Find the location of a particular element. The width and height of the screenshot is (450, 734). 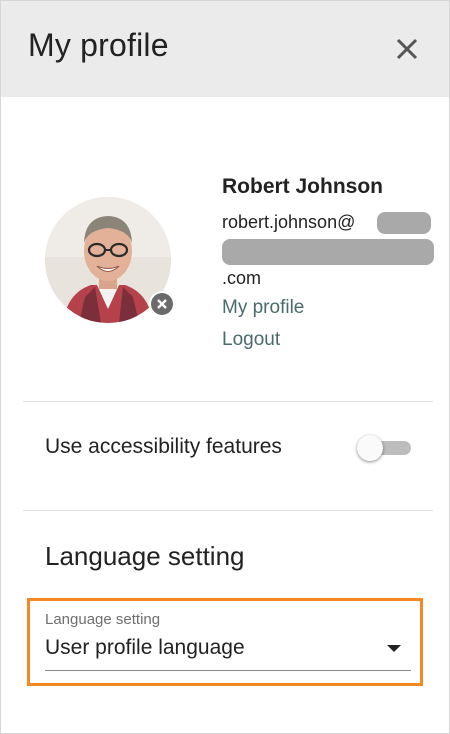

select-underline is located at coordinates (228, 670).